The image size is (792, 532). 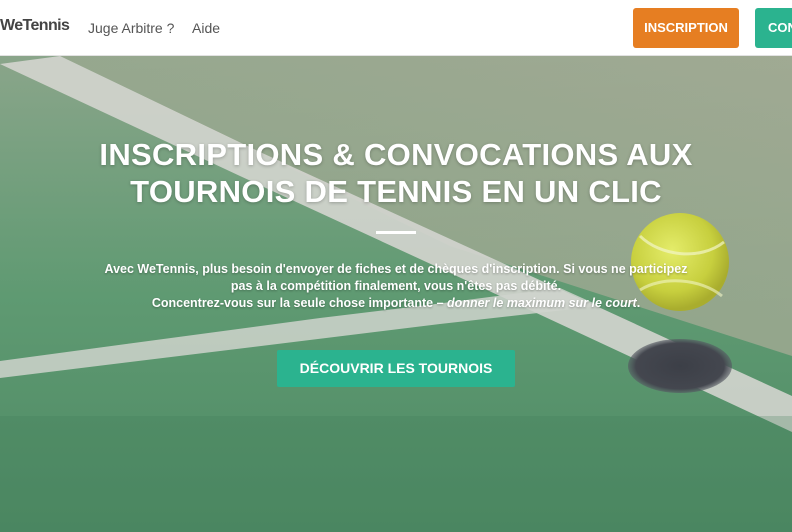 I want to click on nav-link-juge-arbitre: Juge Arbitre ?, so click(x=131, y=28).